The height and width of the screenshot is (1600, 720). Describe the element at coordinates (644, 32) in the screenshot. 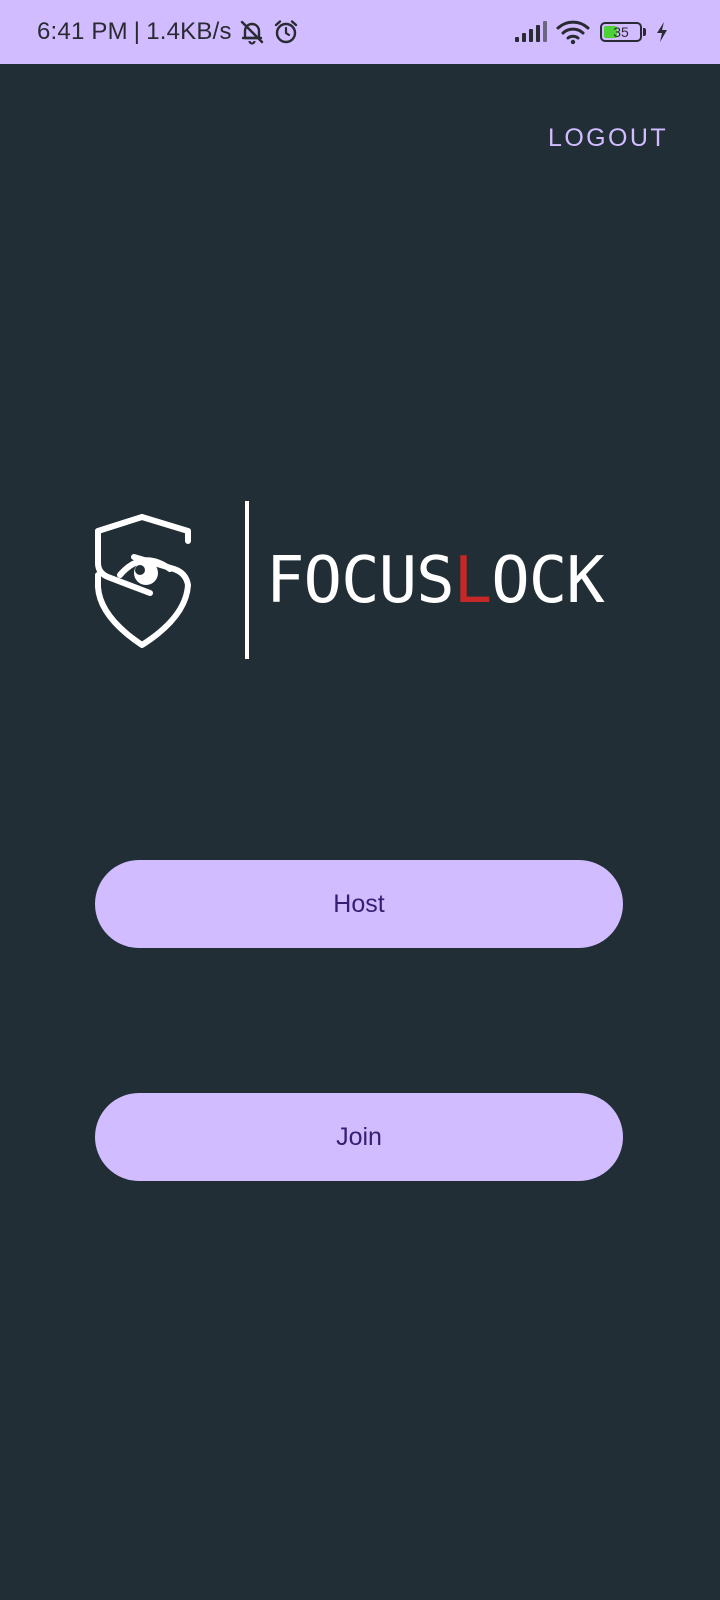

I see `battery-tip` at that location.